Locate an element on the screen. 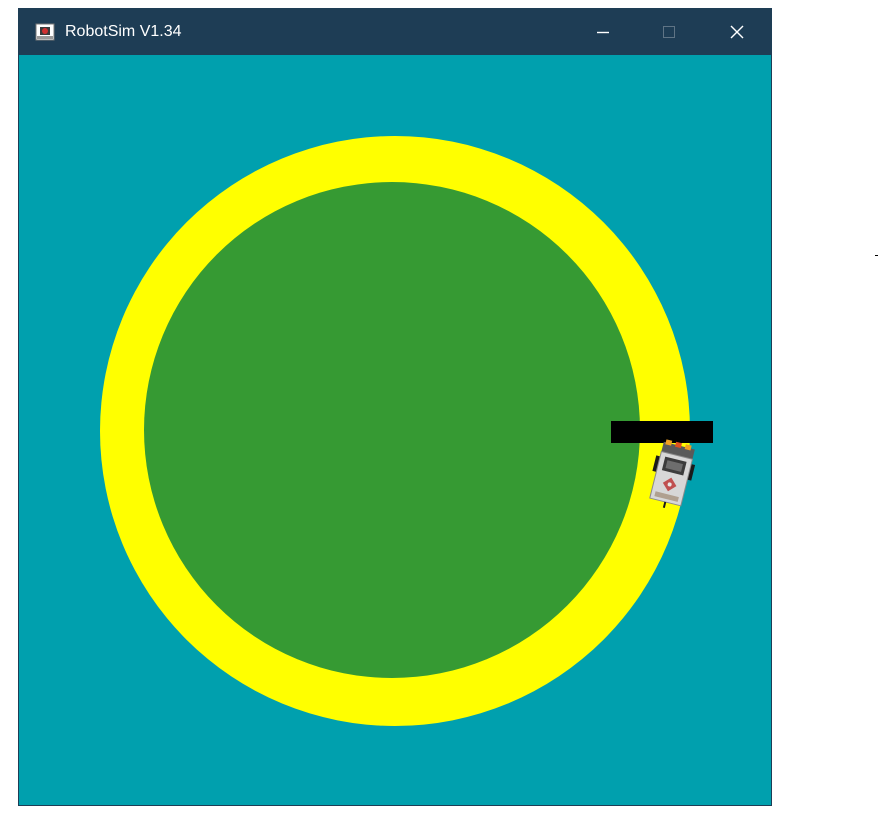 This screenshot has width=878, height=825. robot-app-icon is located at coordinates (45, 32).